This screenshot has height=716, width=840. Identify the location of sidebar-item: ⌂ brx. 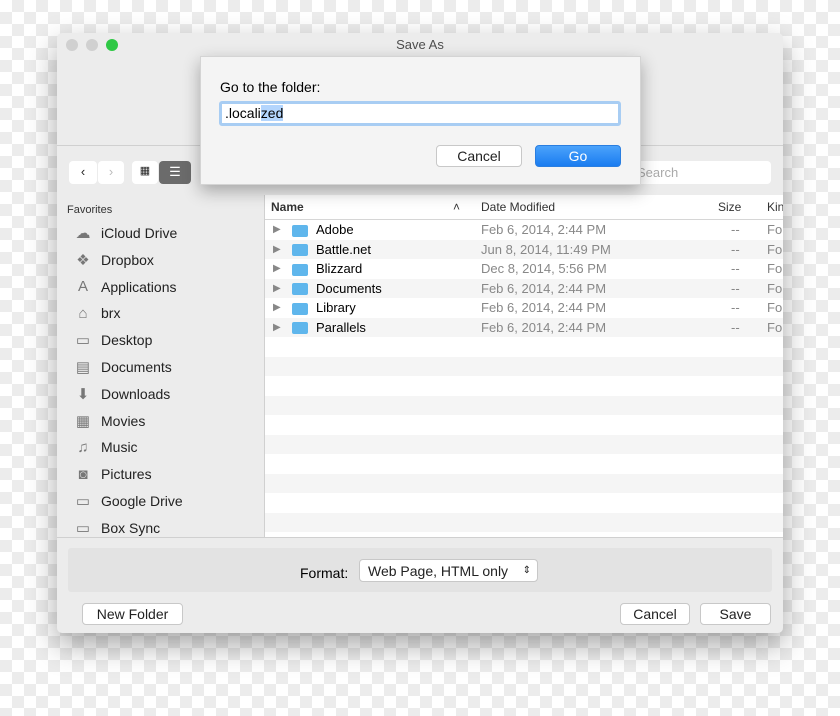
(96, 313).